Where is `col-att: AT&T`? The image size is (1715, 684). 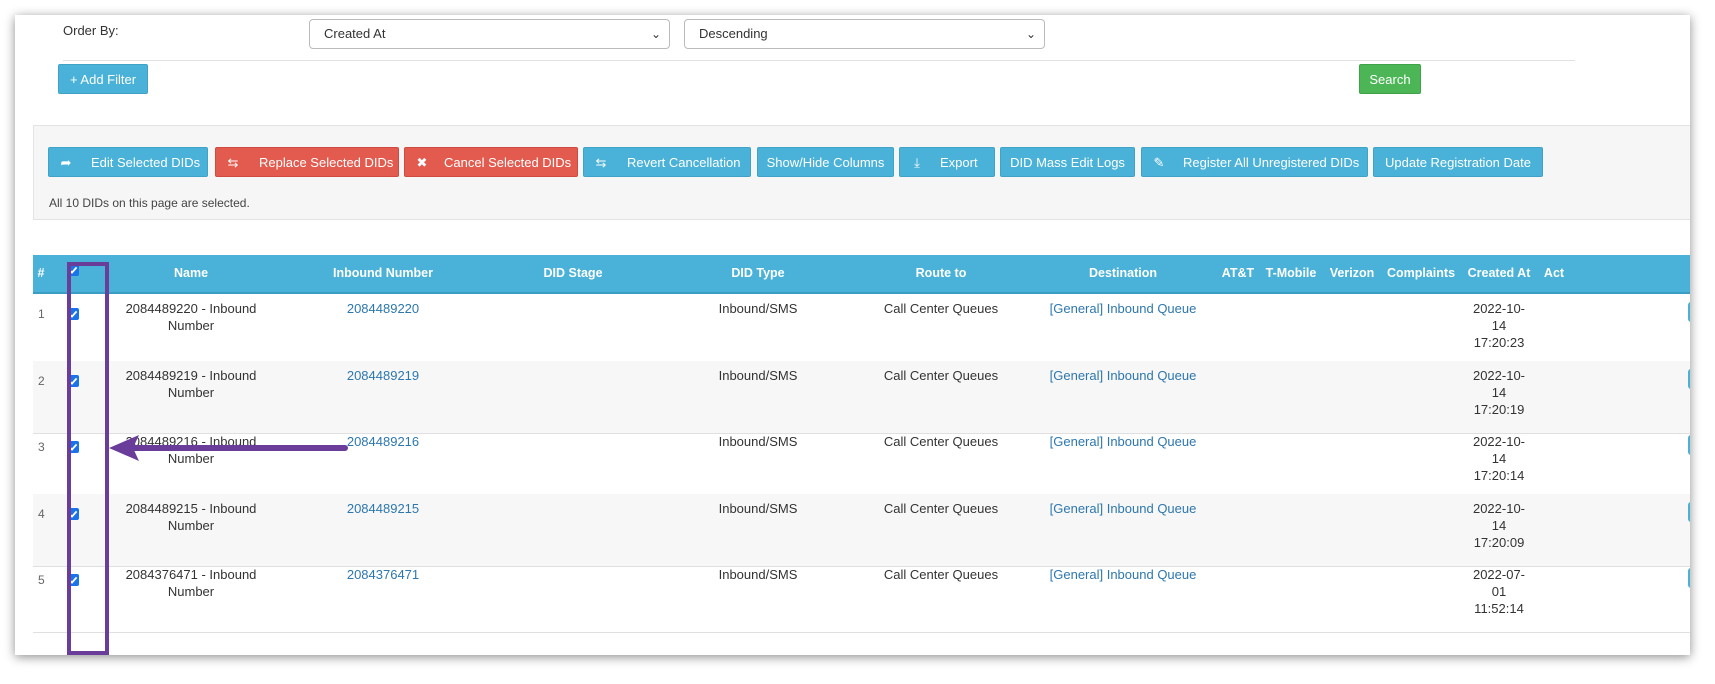 col-att: AT&T is located at coordinates (1238, 273).